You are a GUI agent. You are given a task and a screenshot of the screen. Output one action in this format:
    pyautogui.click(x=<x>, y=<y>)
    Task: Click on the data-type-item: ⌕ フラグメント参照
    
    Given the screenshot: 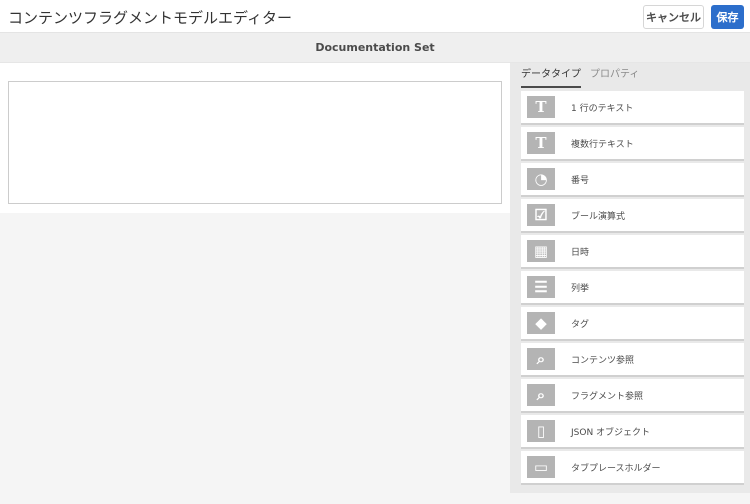 What is the action you would take?
    pyautogui.click(x=632, y=396)
    